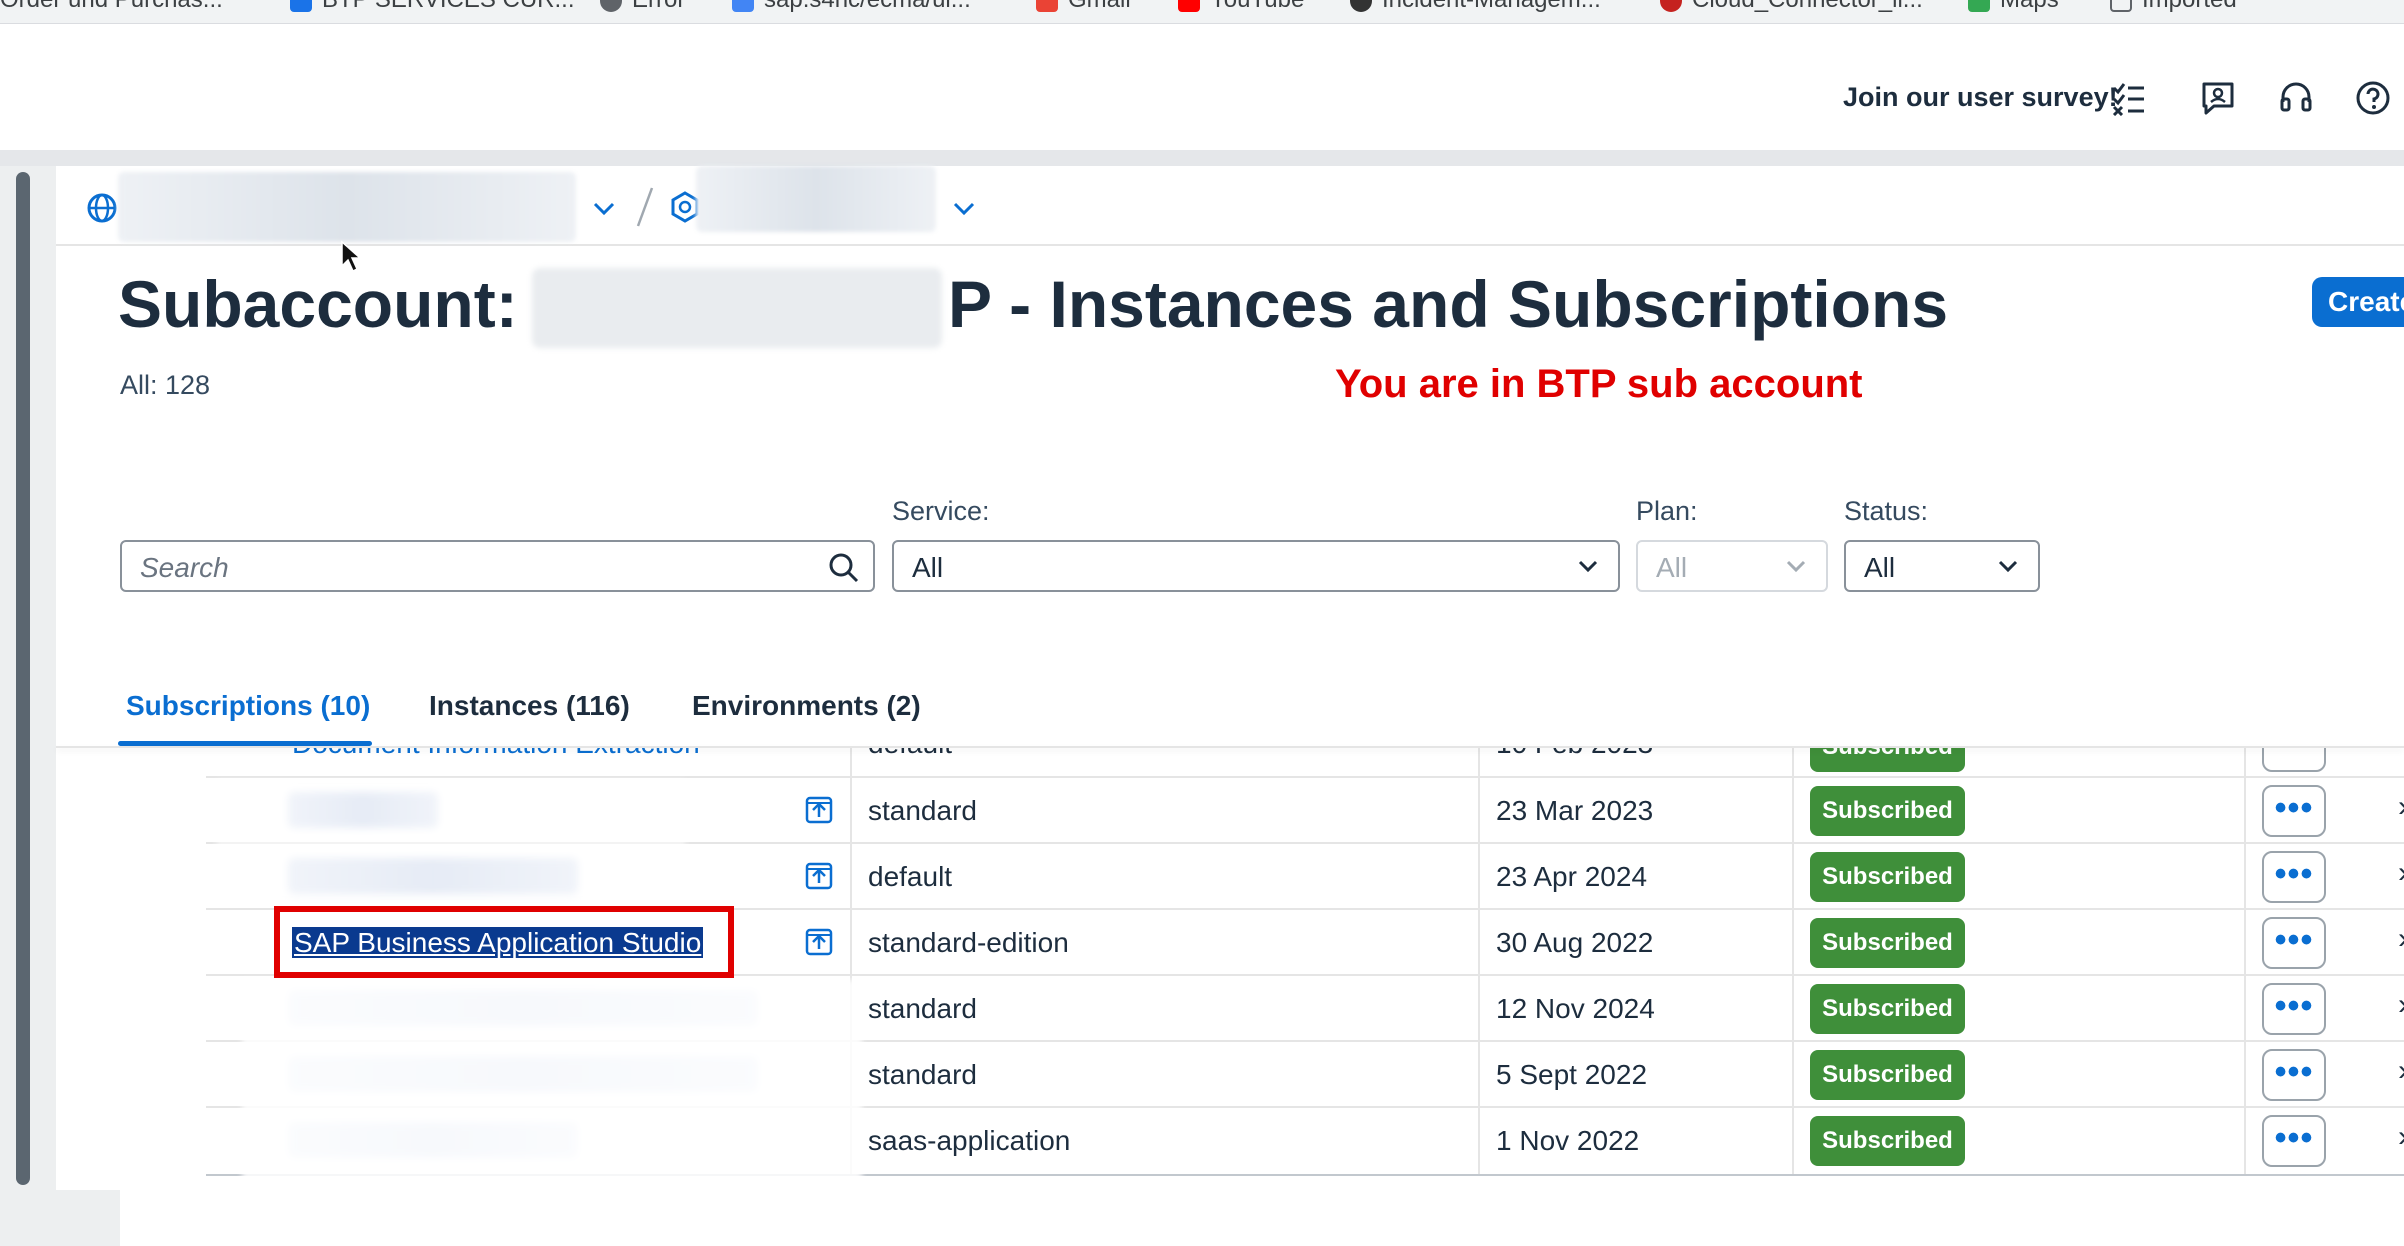 This screenshot has width=2404, height=1246. What do you see at coordinates (2013, 7) in the screenshot?
I see `bookmark-item: Maps` at bounding box center [2013, 7].